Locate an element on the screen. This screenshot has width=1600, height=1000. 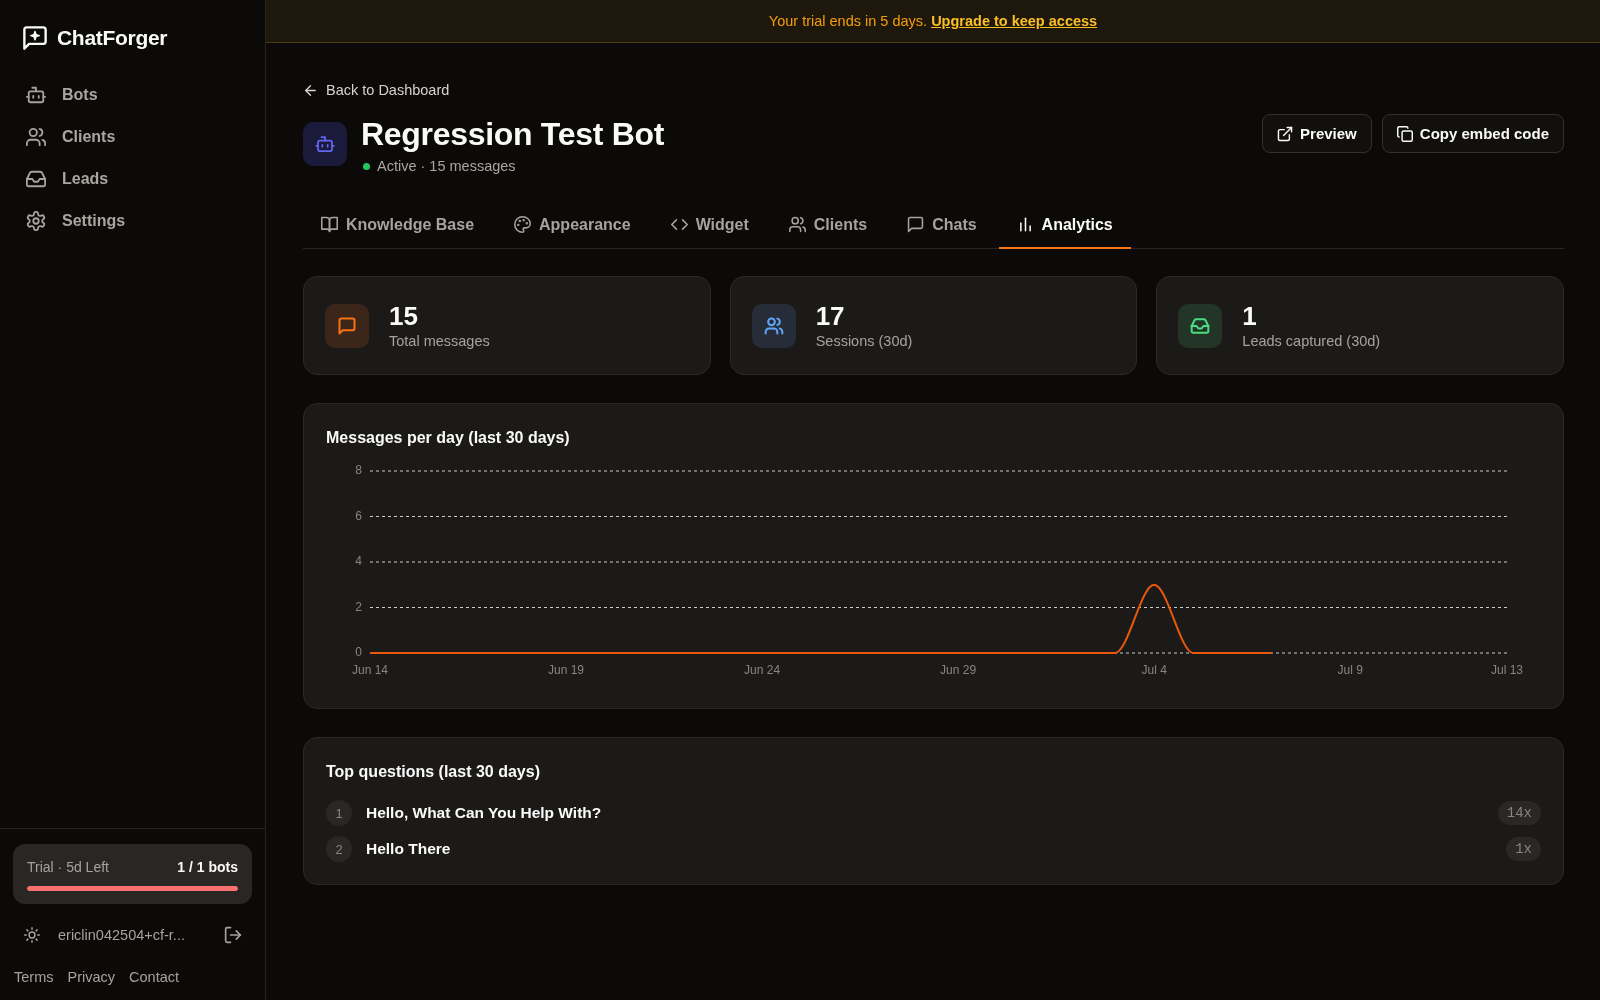
question-text: Hello, What Can You Help With? is located at coordinates (484, 813).